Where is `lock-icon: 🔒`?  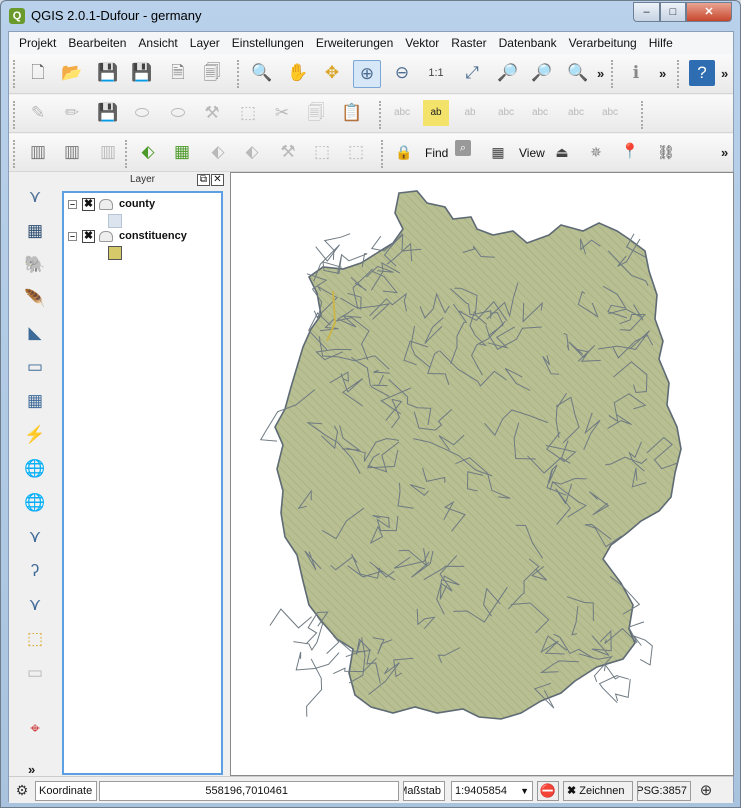
lock-icon: 🔒 is located at coordinates (404, 152).